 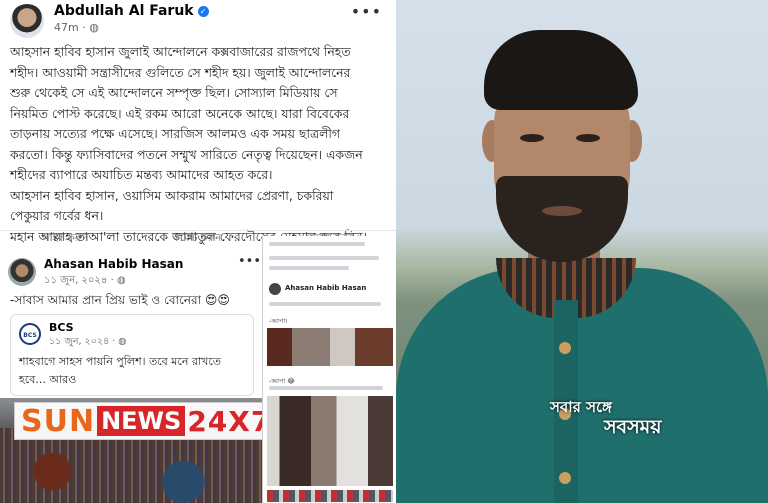 What do you see at coordinates (198, 20) in the screenshot?
I see `post-header: Abdullah Al Faruk ✓ 47m · ◍ •••` at bounding box center [198, 20].